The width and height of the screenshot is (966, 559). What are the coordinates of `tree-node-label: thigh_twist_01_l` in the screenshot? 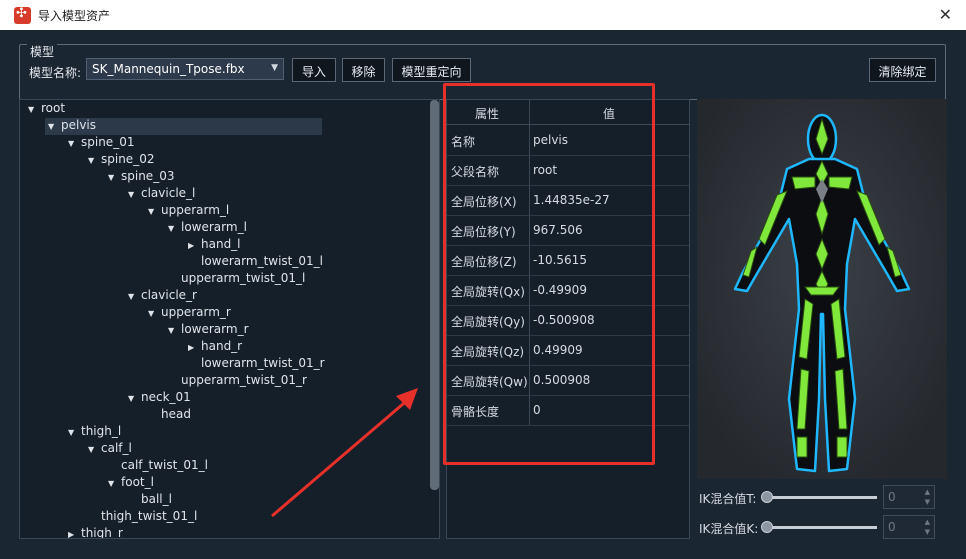 It's located at (149, 516).